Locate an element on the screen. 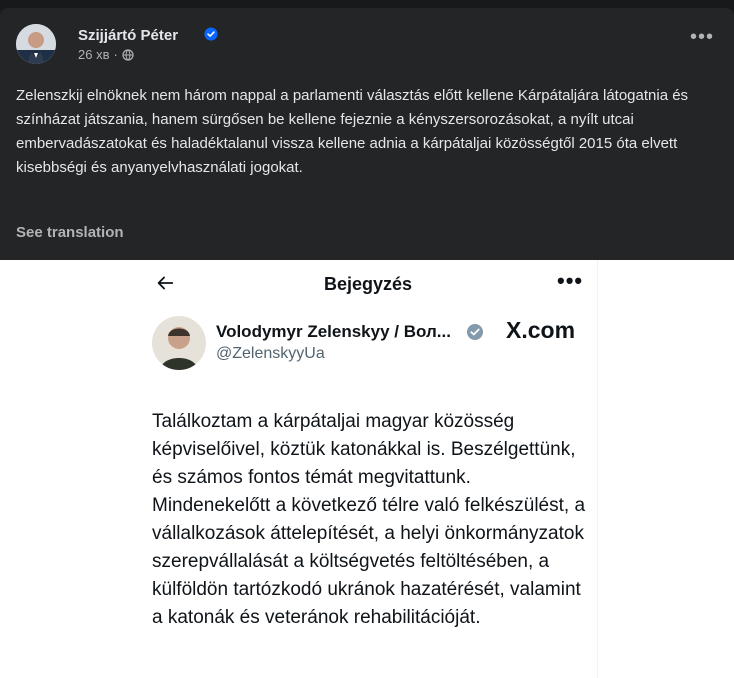 This screenshot has height=678, width=734. embed-title: Bejegyzés is located at coordinates (368, 284).